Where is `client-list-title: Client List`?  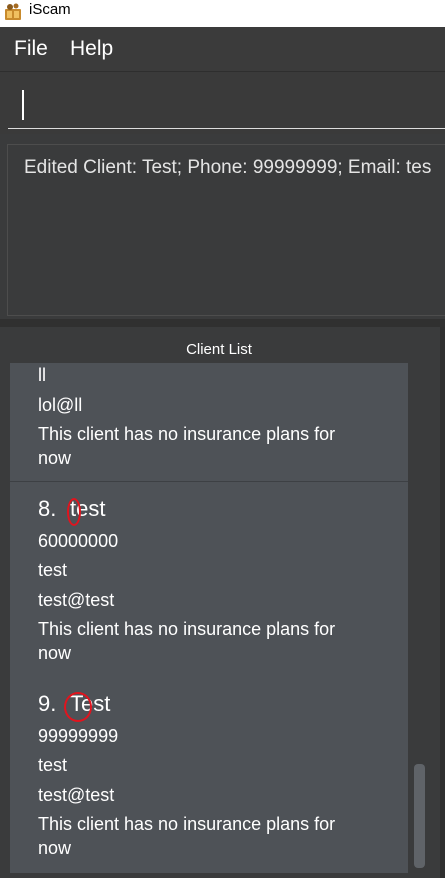 client-list-title: Client List is located at coordinates (219, 349).